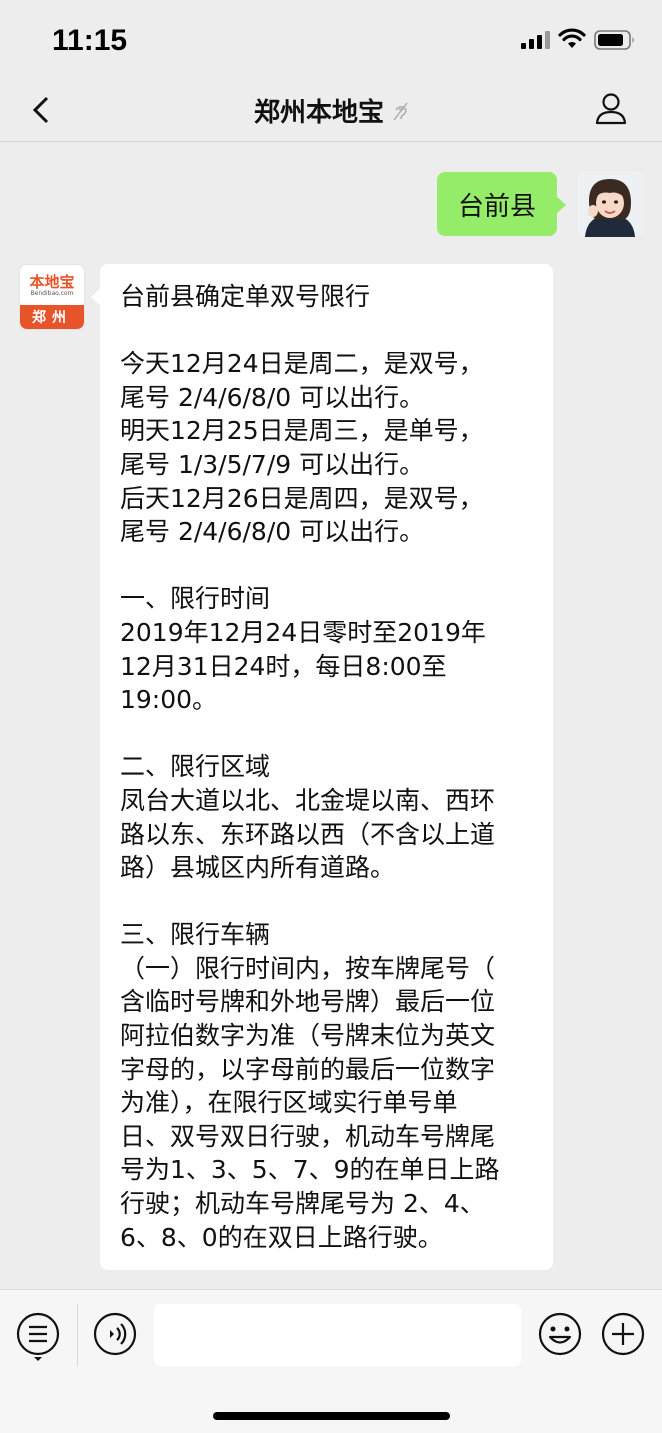 The image size is (662, 1433). Describe the element at coordinates (195, 935) in the screenshot. I see `incoming-message-line: 三、限行车辆` at that location.